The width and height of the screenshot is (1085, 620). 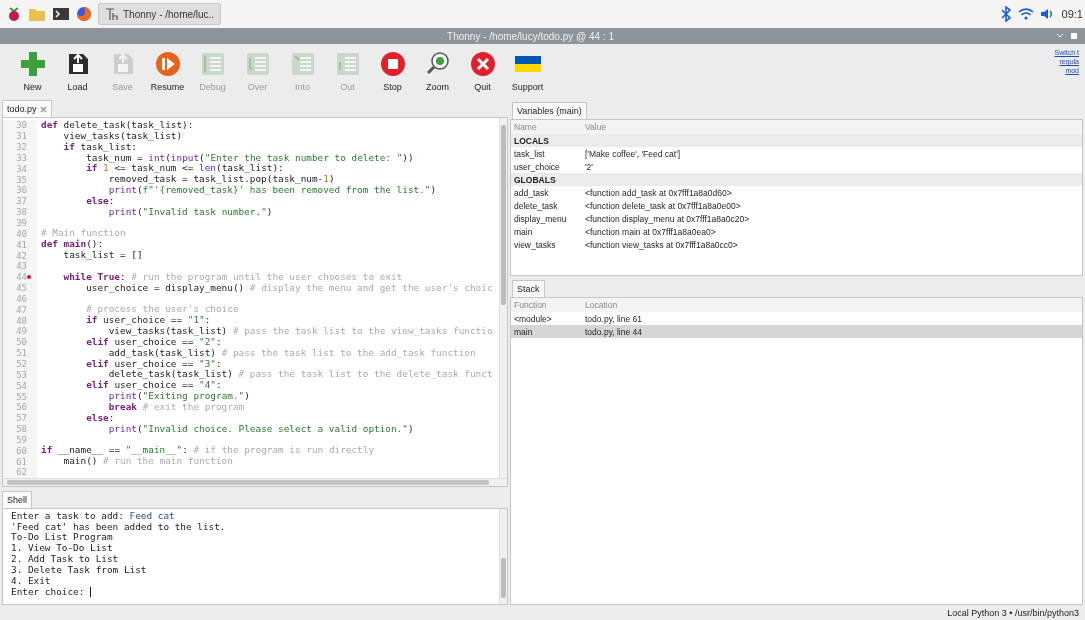 I want to click on code-line: task_num = int(input("Enter the task number to delete: ")), so click(x=250, y=158).